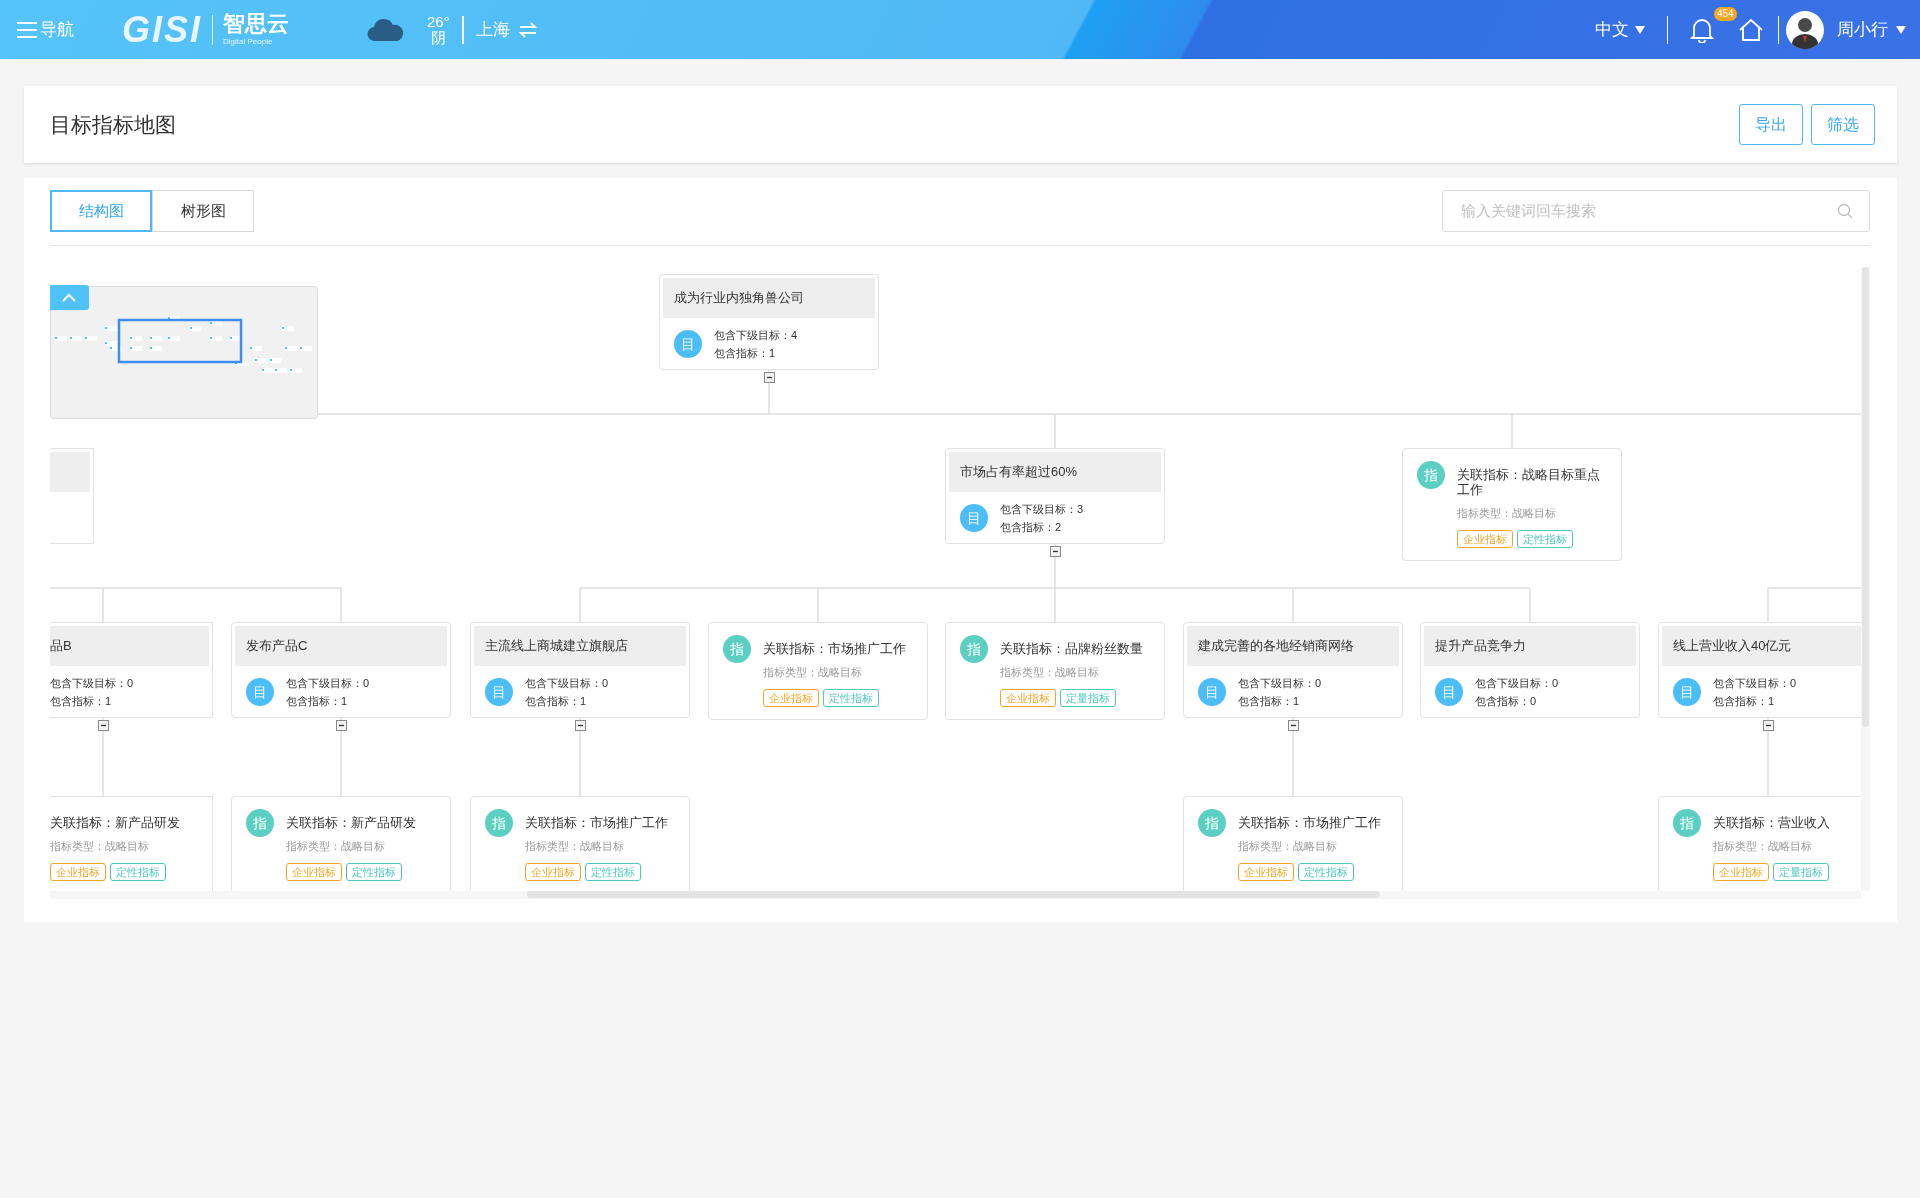 The height and width of the screenshot is (1198, 1920). Describe the element at coordinates (1640, 29) in the screenshot. I see `caret-icon` at that location.